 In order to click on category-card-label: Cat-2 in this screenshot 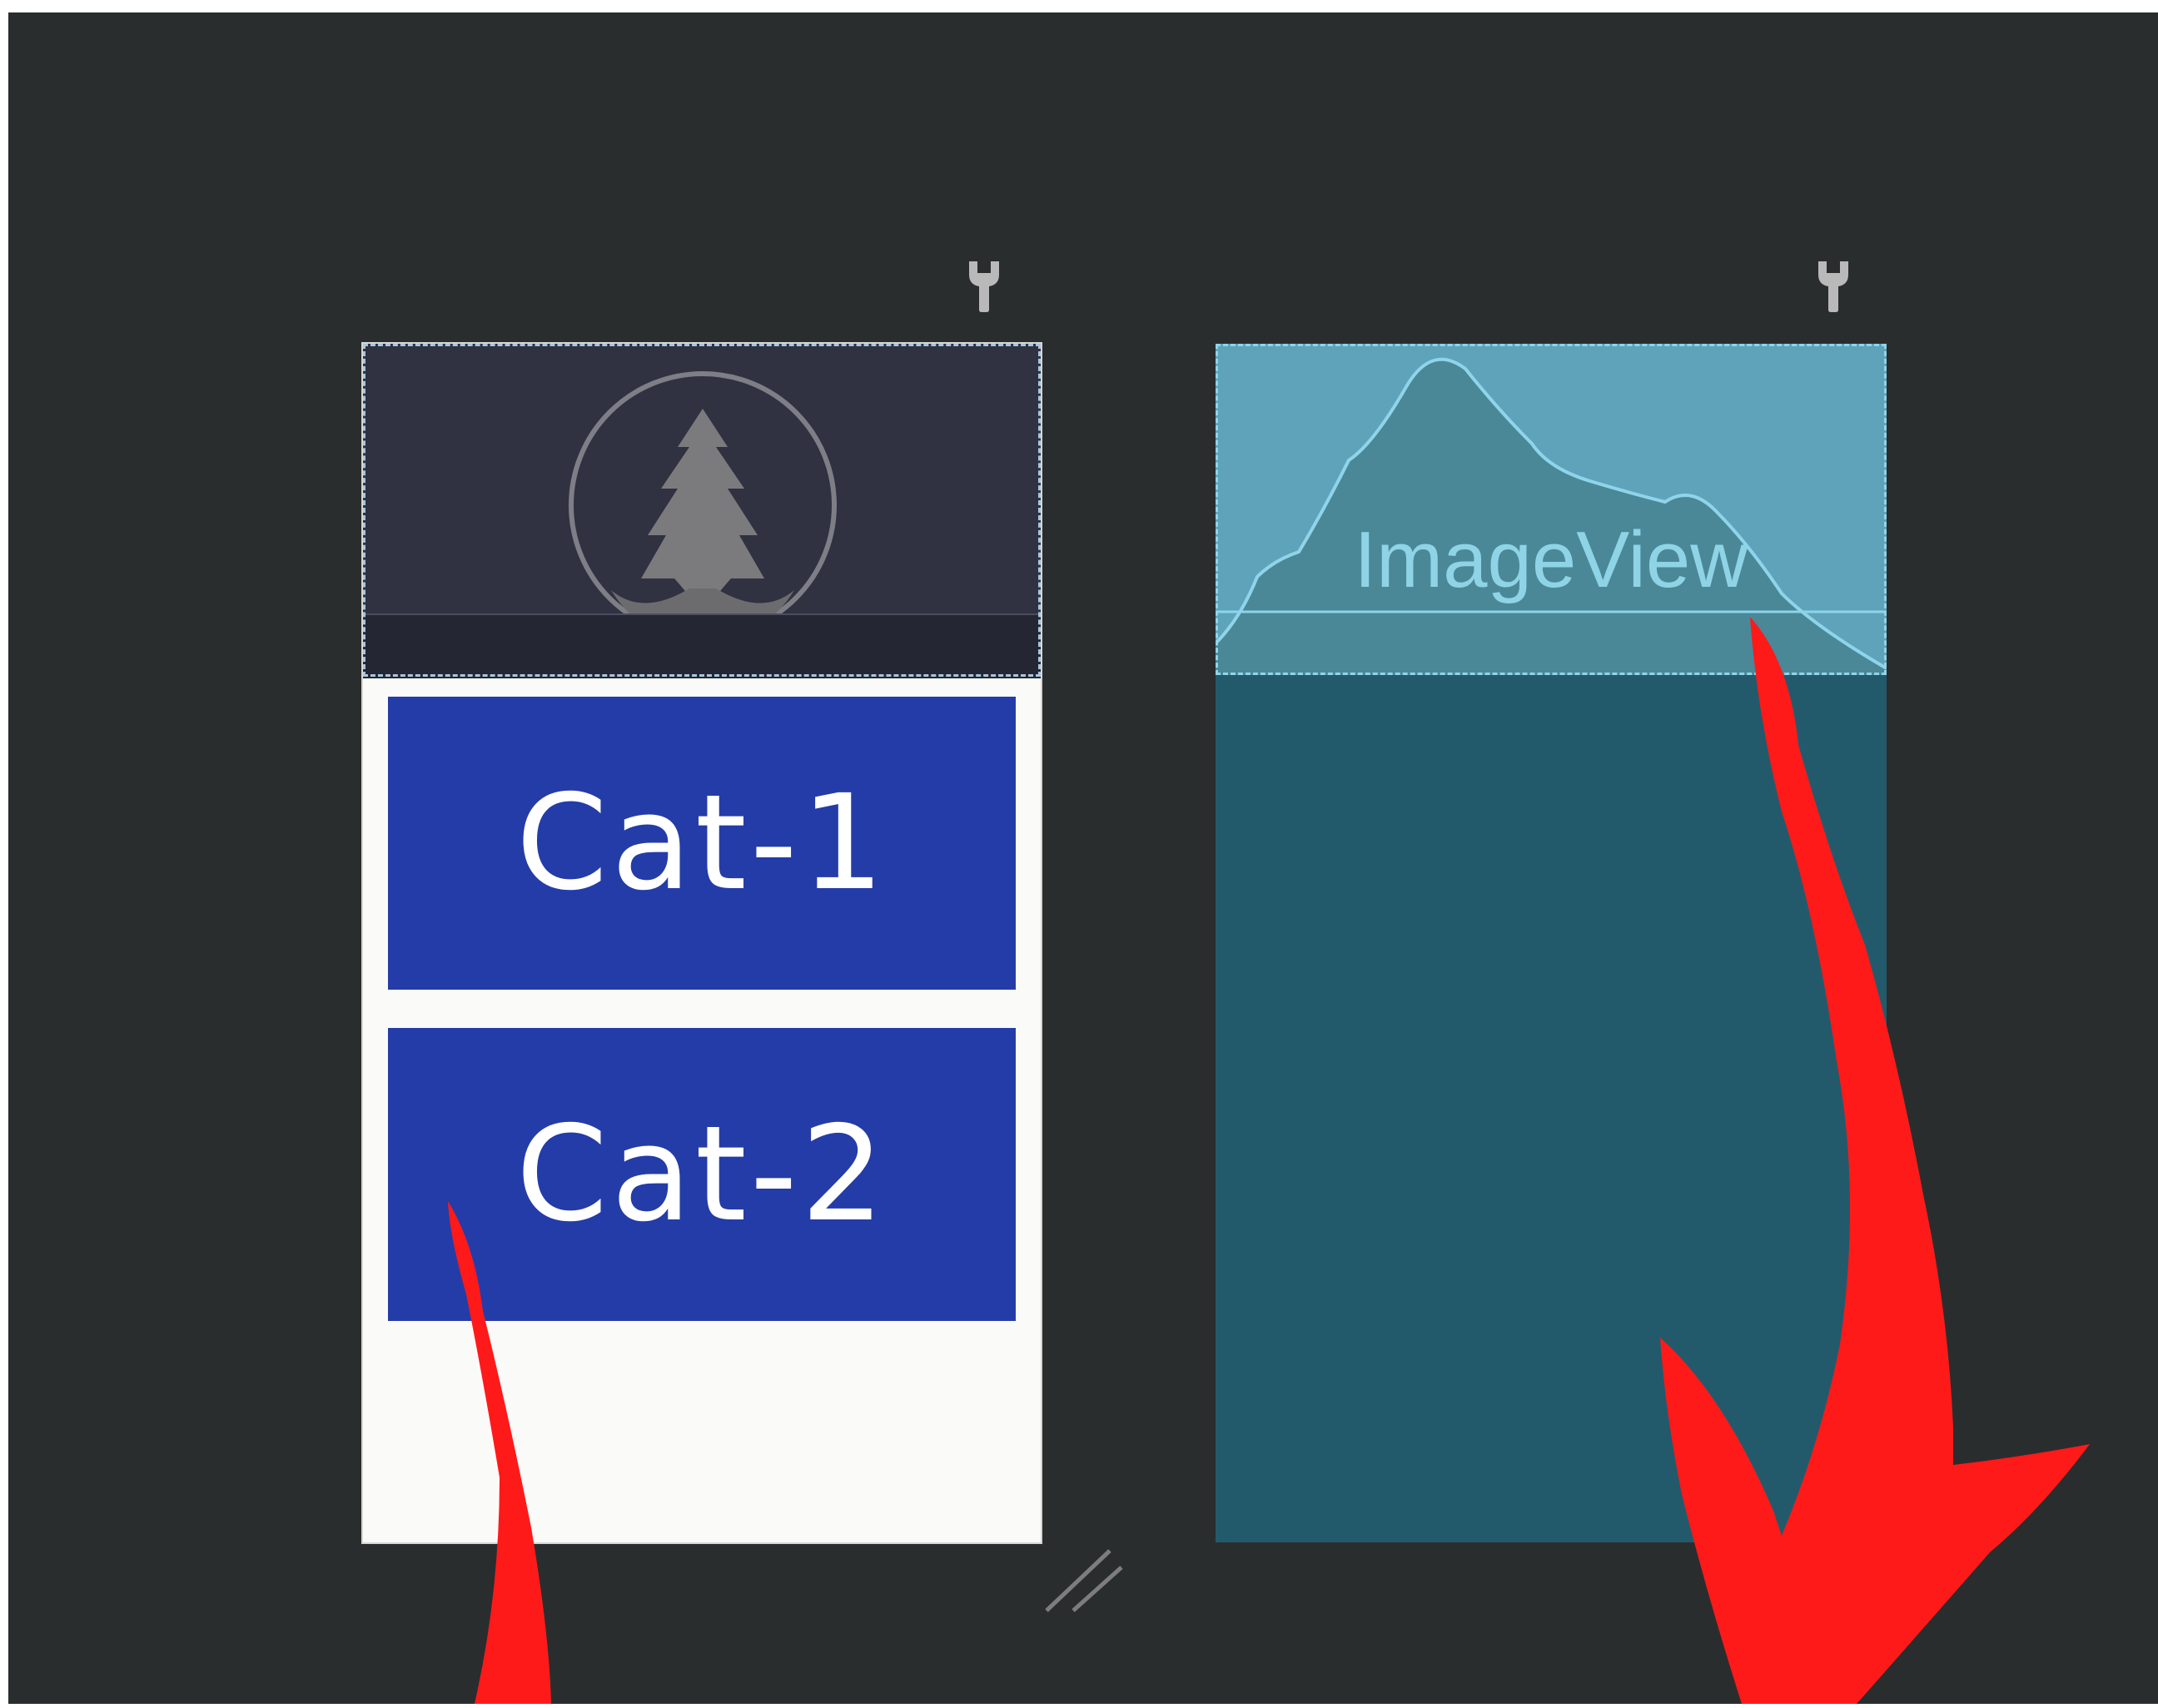, I will do `click(702, 1174)`.